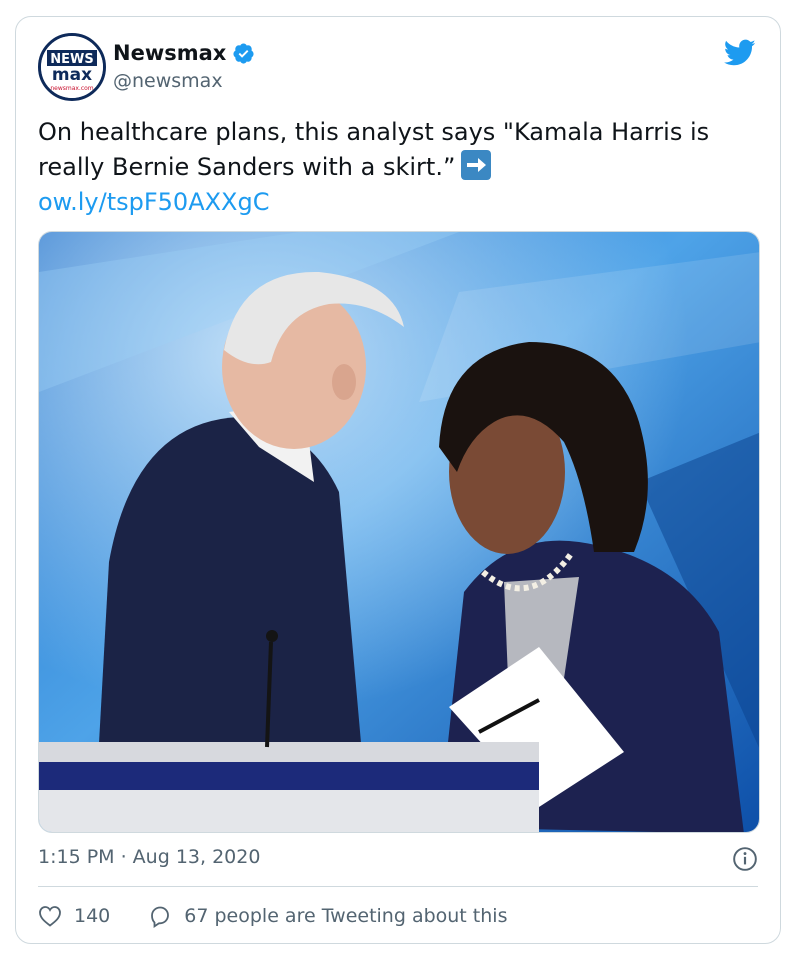  I want to click on tweet-link: ow.ly/tspF50AXXgC, so click(153, 202).